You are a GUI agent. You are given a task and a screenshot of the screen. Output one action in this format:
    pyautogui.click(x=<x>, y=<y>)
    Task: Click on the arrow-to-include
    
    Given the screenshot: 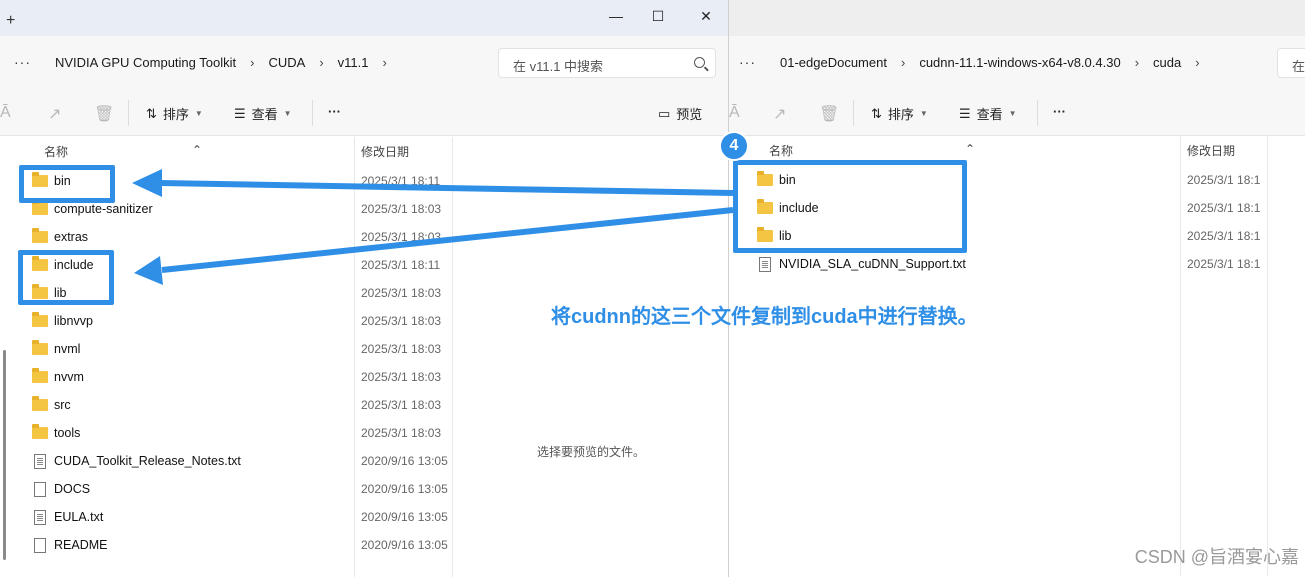 What is the action you would take?
    pyautogui.click(x=447, y=240)
    